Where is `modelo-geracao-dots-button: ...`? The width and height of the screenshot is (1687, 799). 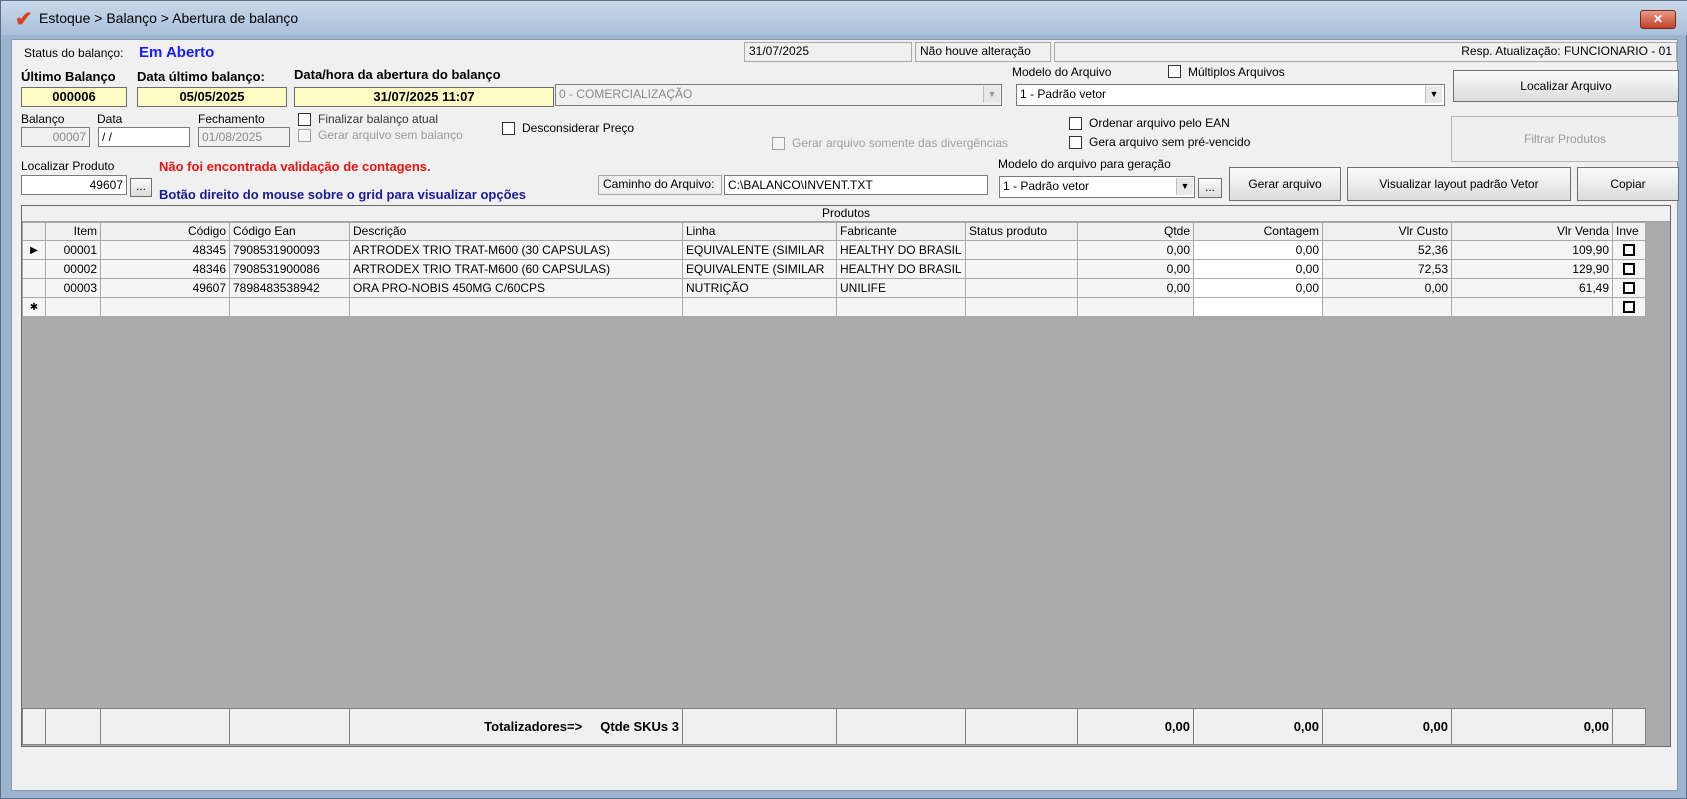 modelo-geracao-dots-button: ... is located at coordinates (1210, 188).